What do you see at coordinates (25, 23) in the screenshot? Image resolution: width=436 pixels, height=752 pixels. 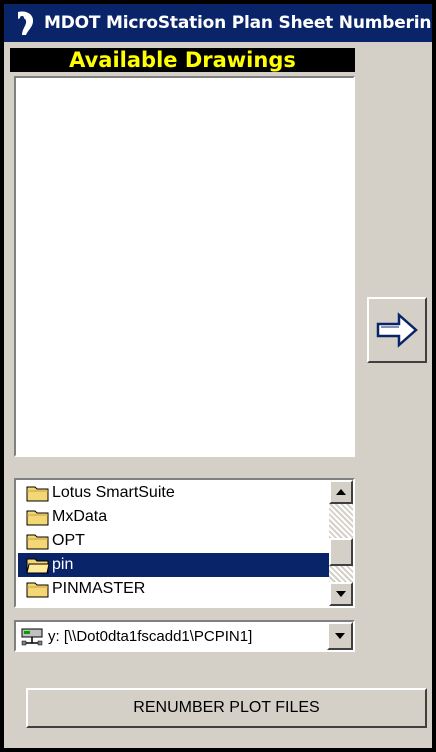 I see `app-icon` at bounding box center [25, 23].